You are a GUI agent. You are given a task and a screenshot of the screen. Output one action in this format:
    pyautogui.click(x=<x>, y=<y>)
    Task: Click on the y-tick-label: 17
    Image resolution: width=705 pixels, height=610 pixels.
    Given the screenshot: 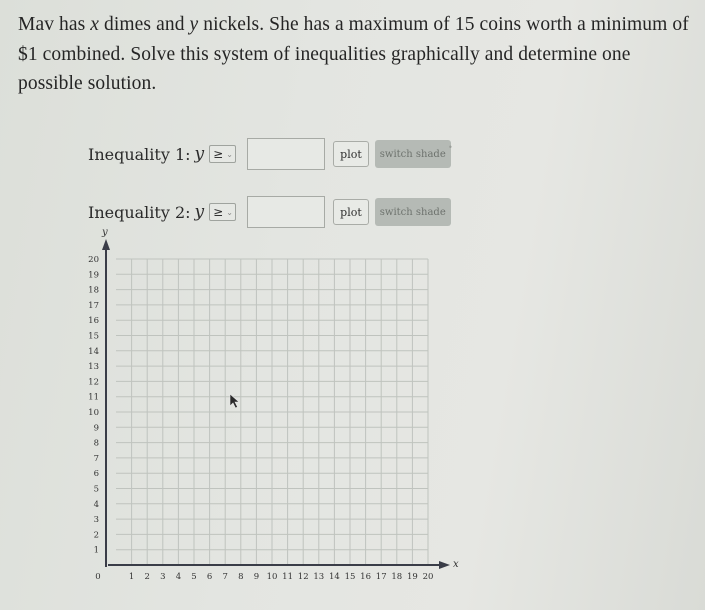 What is the action you would take?
    pyautogui.click(x=93, y=306)
    